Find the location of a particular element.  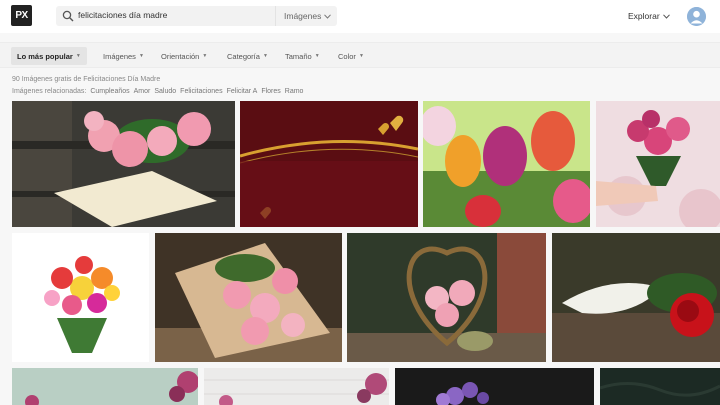

related-tag-congratulations: Felicitaciones is located at coordinates (201, 91).